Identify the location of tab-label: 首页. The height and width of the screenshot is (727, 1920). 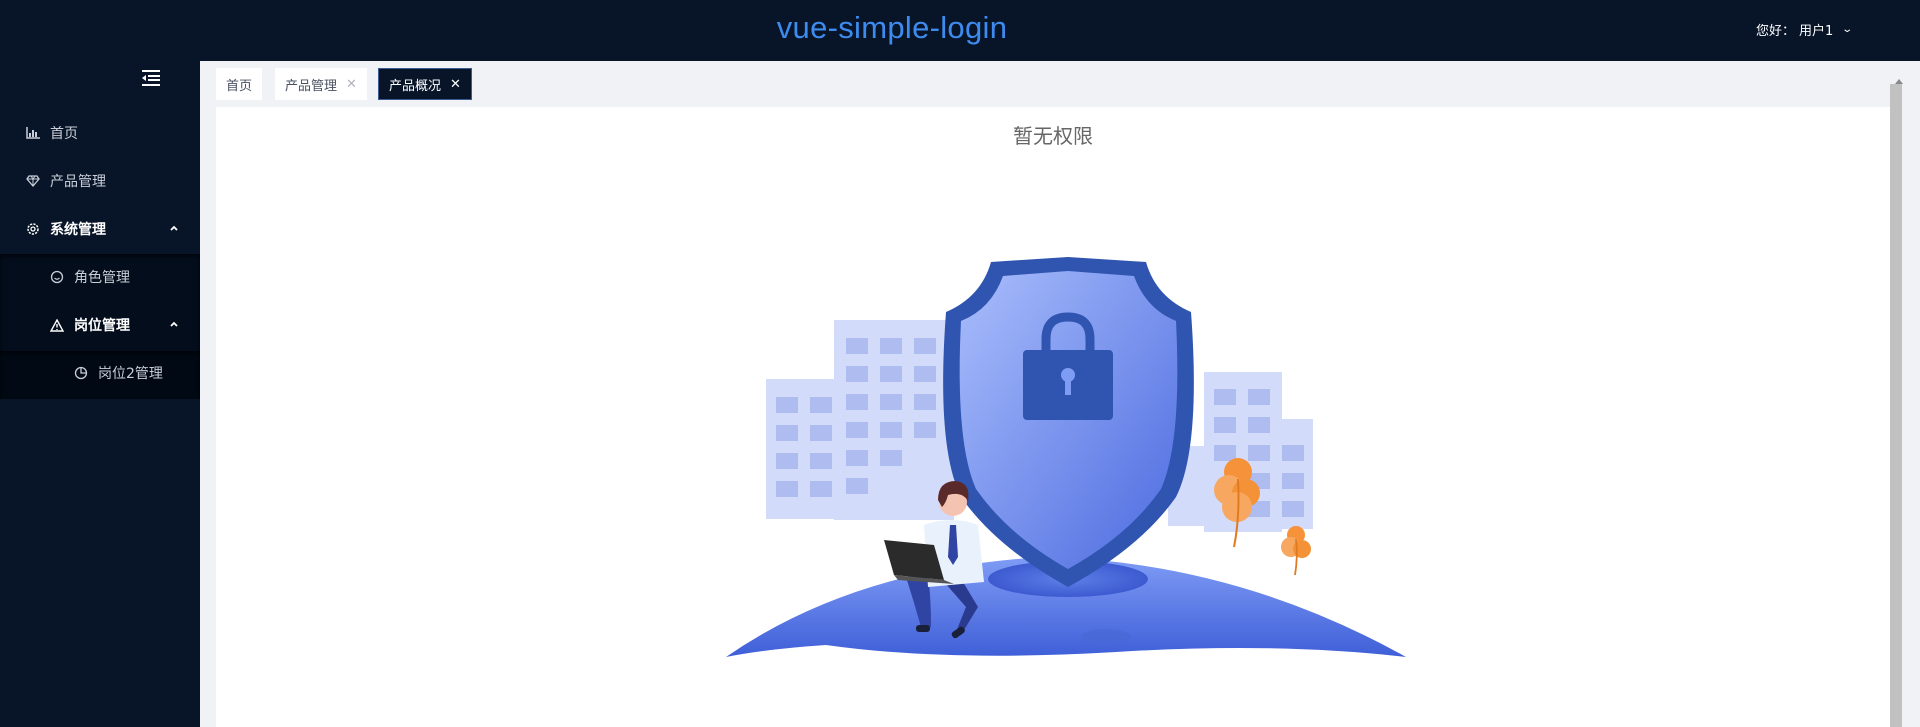
(239, 86).